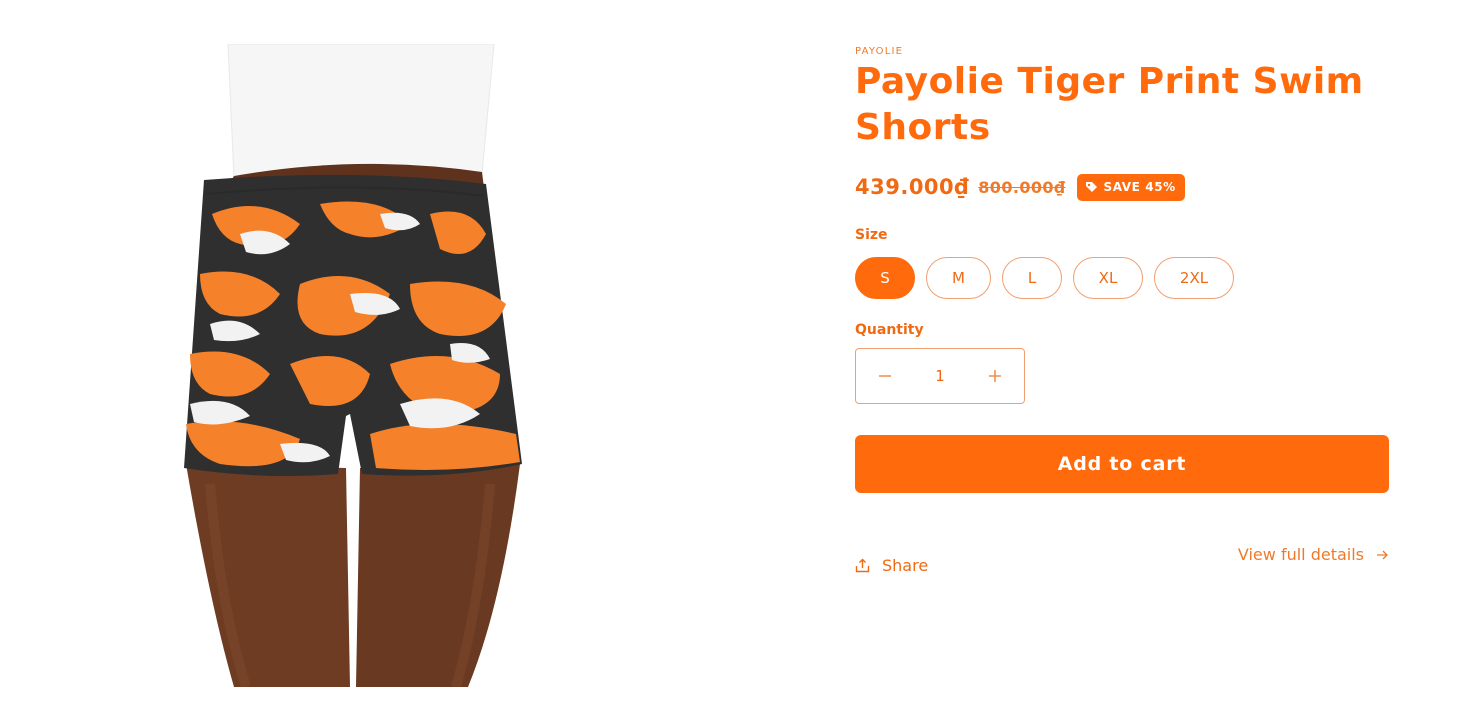  Describe the element at coordinates (1194, 278) in the screenshot. I see `size-option-2xl: 2XL` at that location.